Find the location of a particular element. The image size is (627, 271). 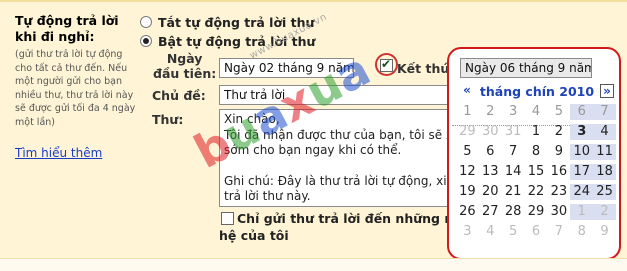

calendar-day: 25 is located at coordinates (604, 192).